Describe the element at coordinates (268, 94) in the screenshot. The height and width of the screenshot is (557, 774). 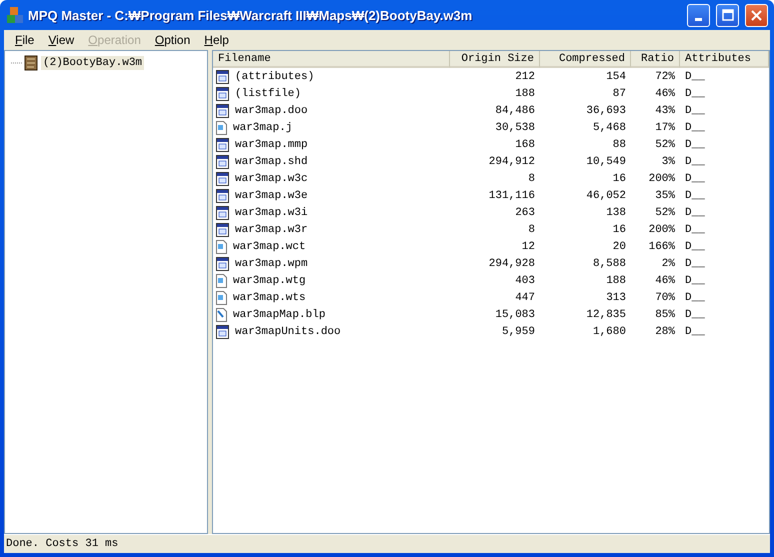
I see `file-name: (listfile)` at that location.